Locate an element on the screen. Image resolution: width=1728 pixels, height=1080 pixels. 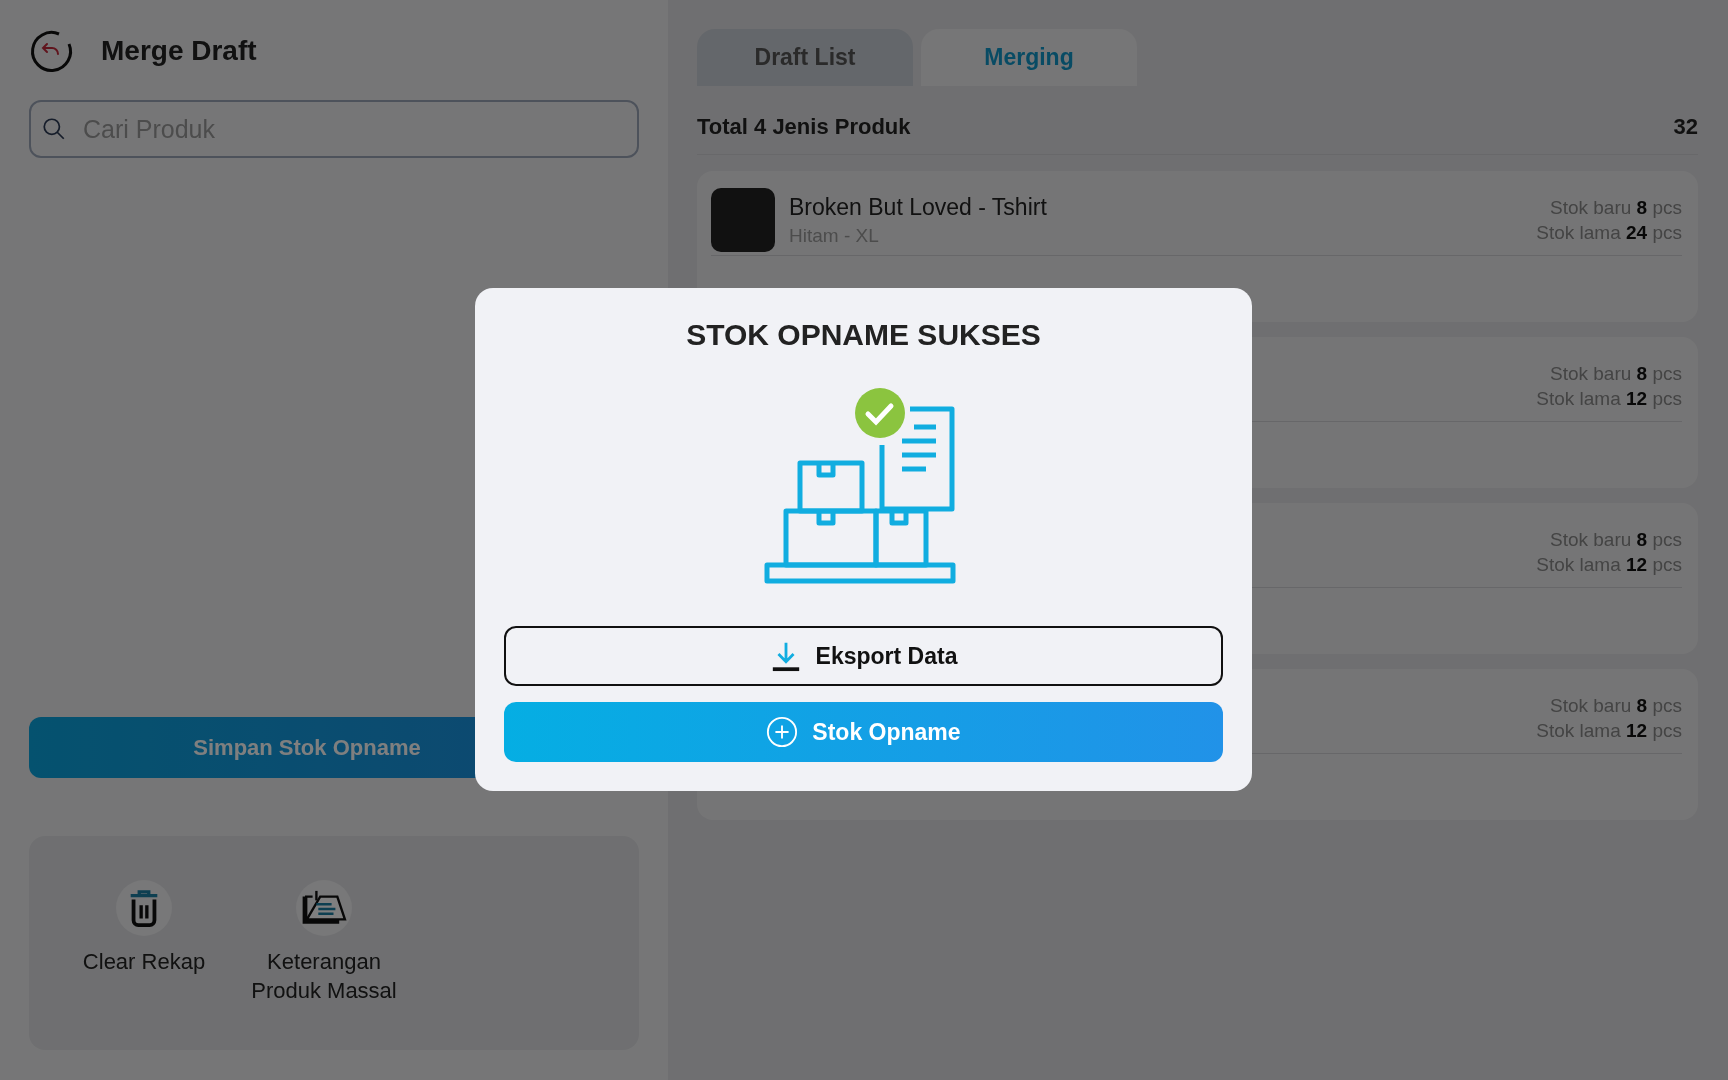
back-icon is located at coordinates (52, 51).